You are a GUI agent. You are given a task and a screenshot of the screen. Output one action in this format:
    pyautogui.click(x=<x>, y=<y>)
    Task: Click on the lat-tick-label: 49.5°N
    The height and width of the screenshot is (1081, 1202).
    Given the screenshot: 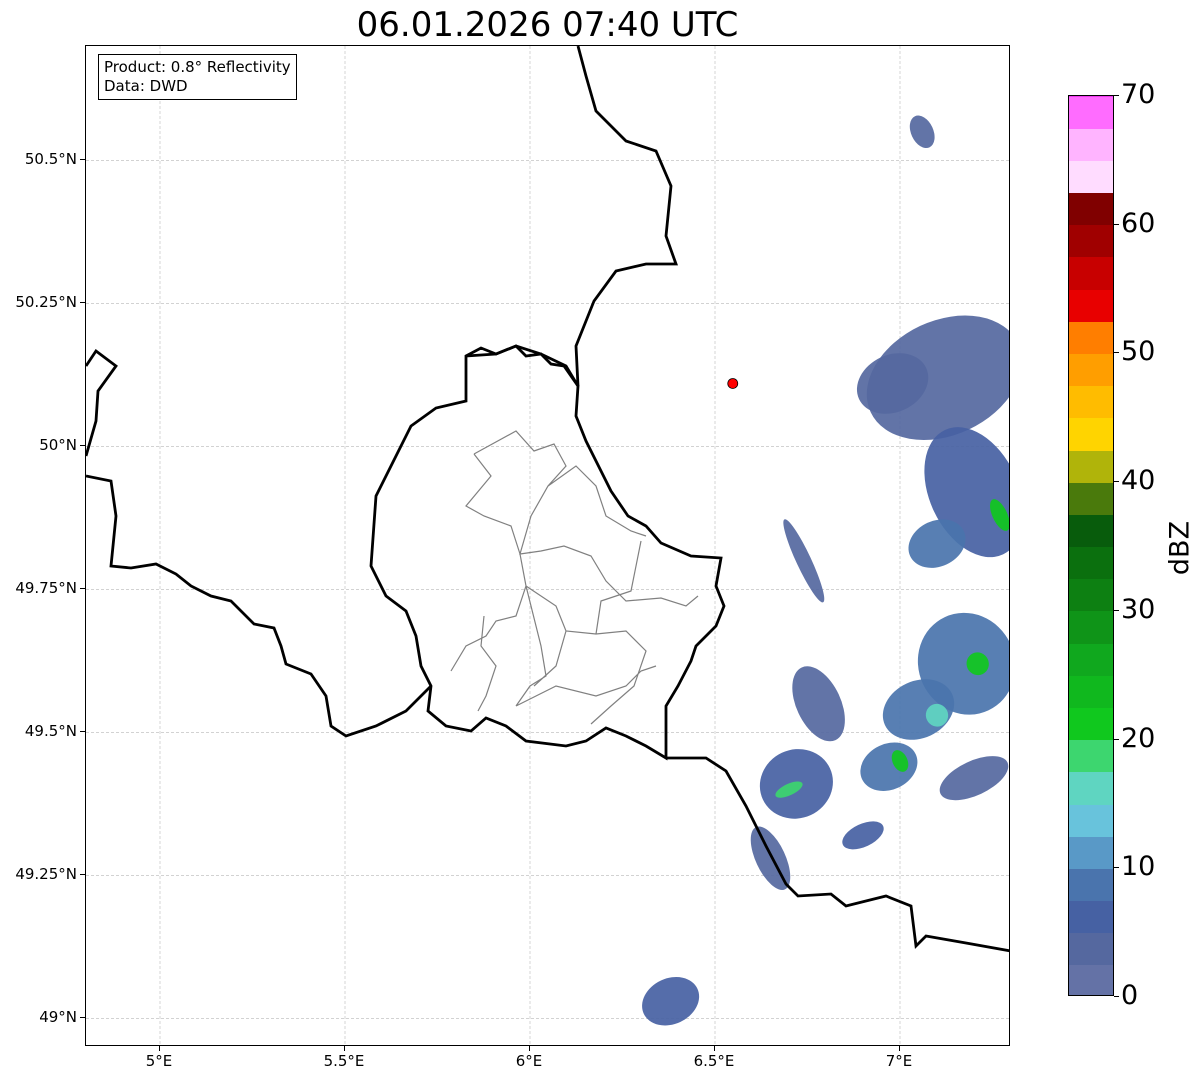 What is the action you would take?
    pyautogui.click(x=50, y=731)
    